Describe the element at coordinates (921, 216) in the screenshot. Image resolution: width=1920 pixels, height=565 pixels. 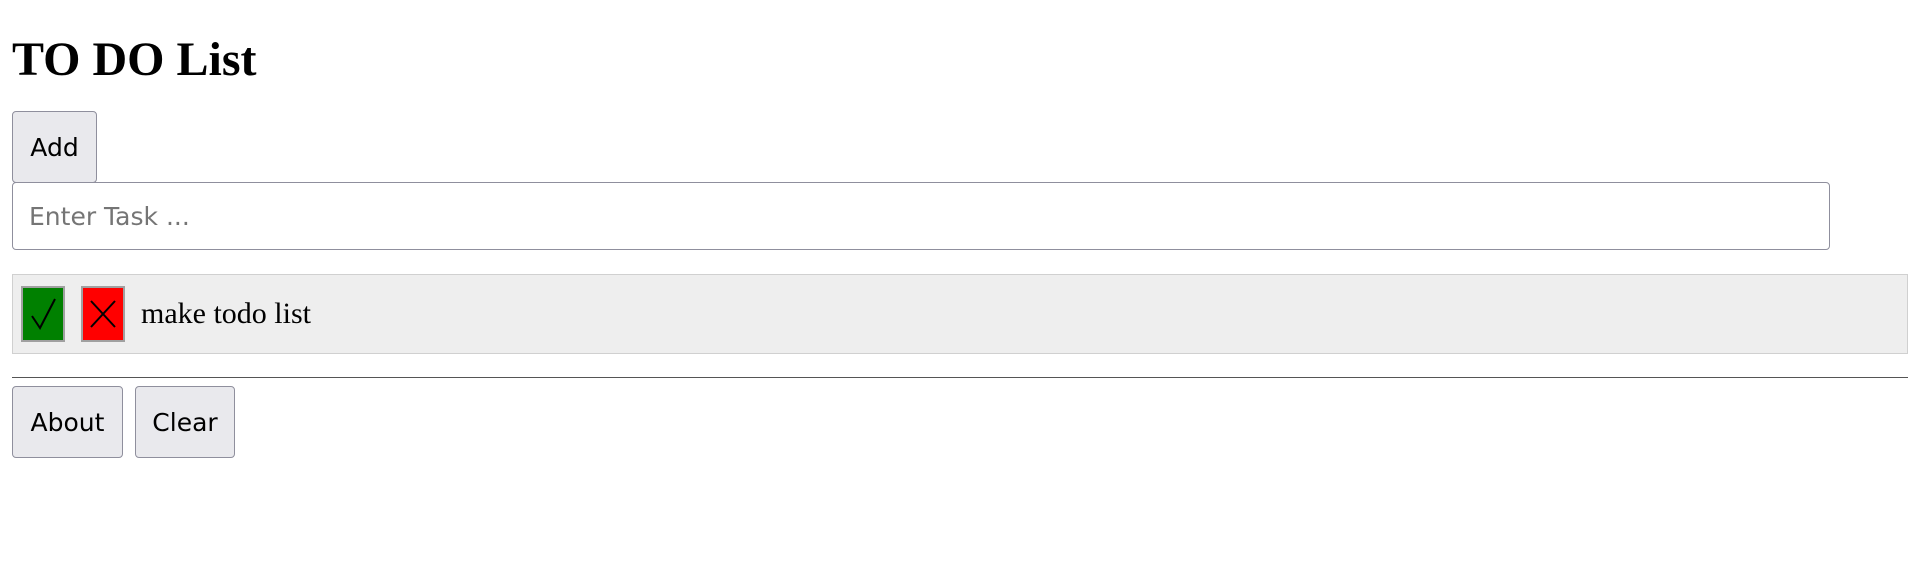
I see `task-input` at that location.